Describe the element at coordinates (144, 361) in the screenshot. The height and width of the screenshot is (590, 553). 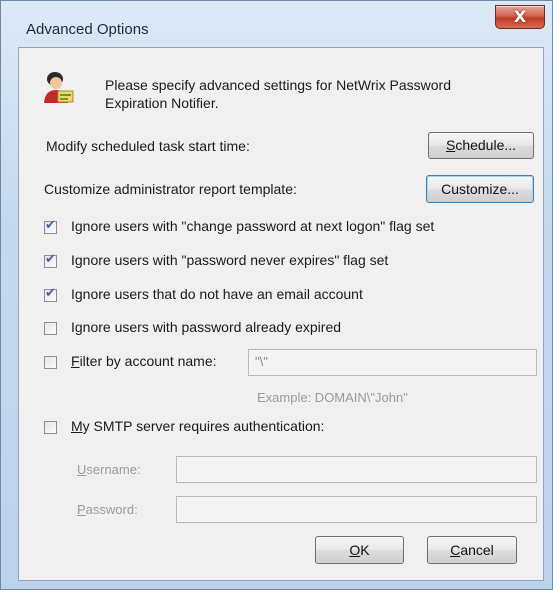
I see `filter-label: Filter by account name:` at that location.